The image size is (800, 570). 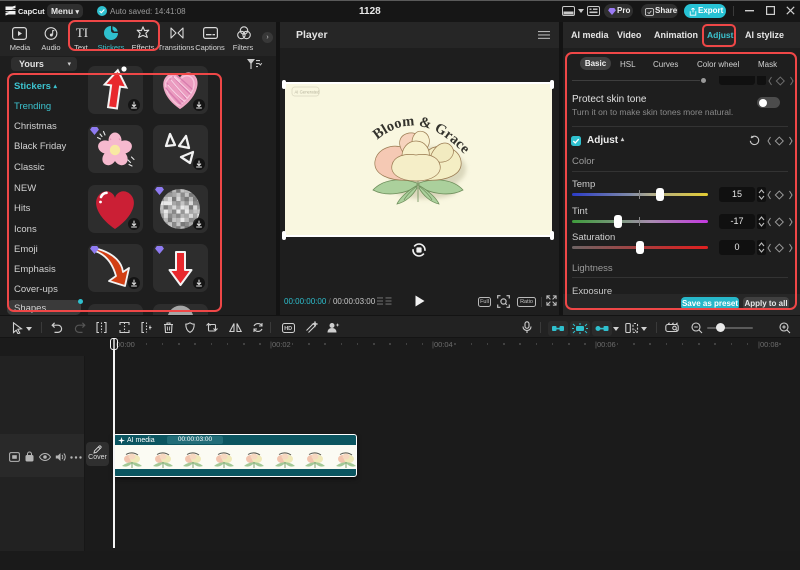 I want to click on svg-text: AI Generated, so click(x=308, y=92).